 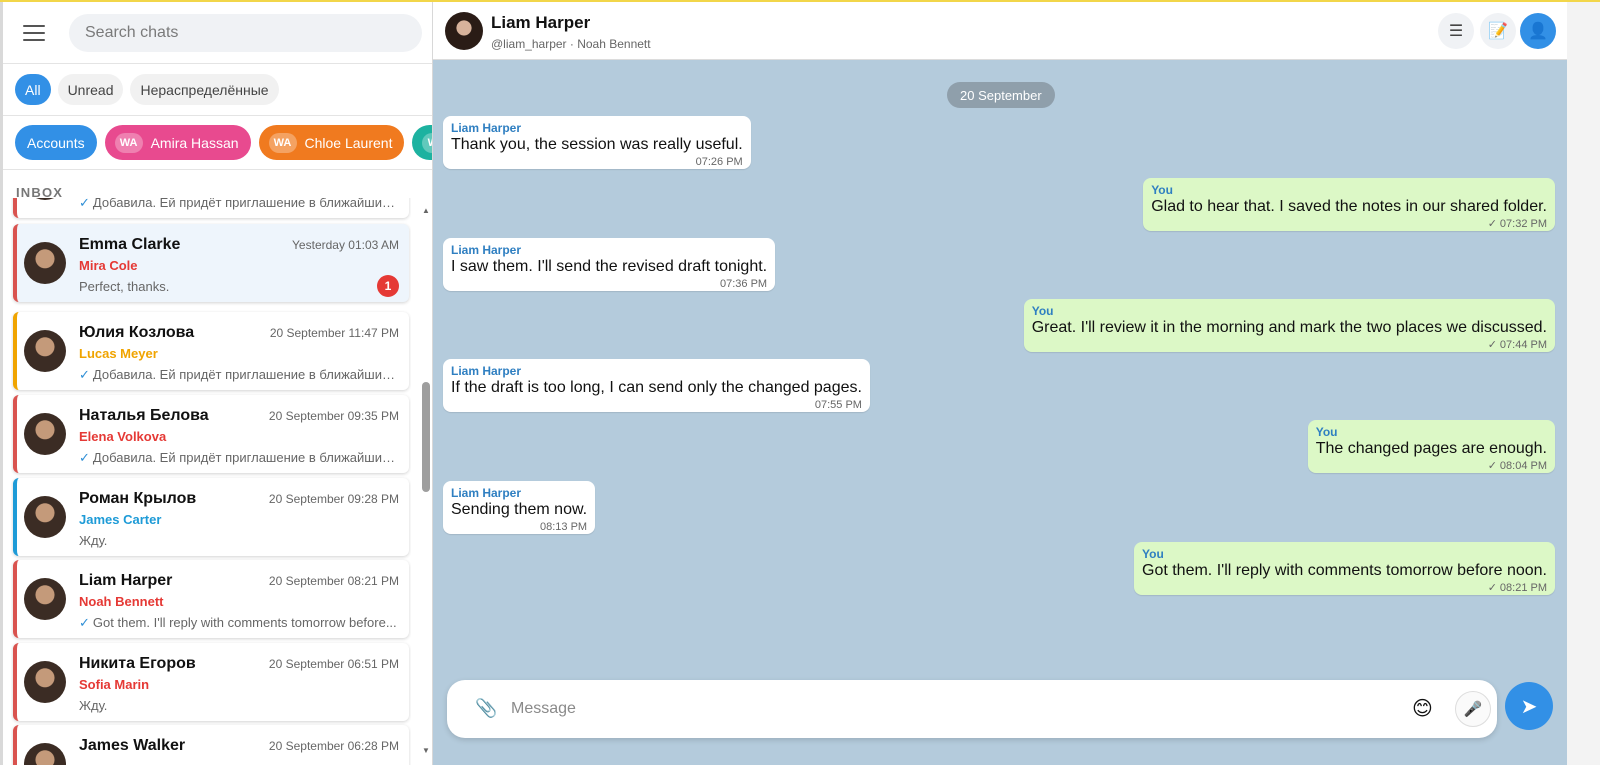 What do you see at coordinates (177, 142) in the screenshot?
I see `account-chip-amira-hassan: WA Amira Hassan` at bounding box center [177, 142].